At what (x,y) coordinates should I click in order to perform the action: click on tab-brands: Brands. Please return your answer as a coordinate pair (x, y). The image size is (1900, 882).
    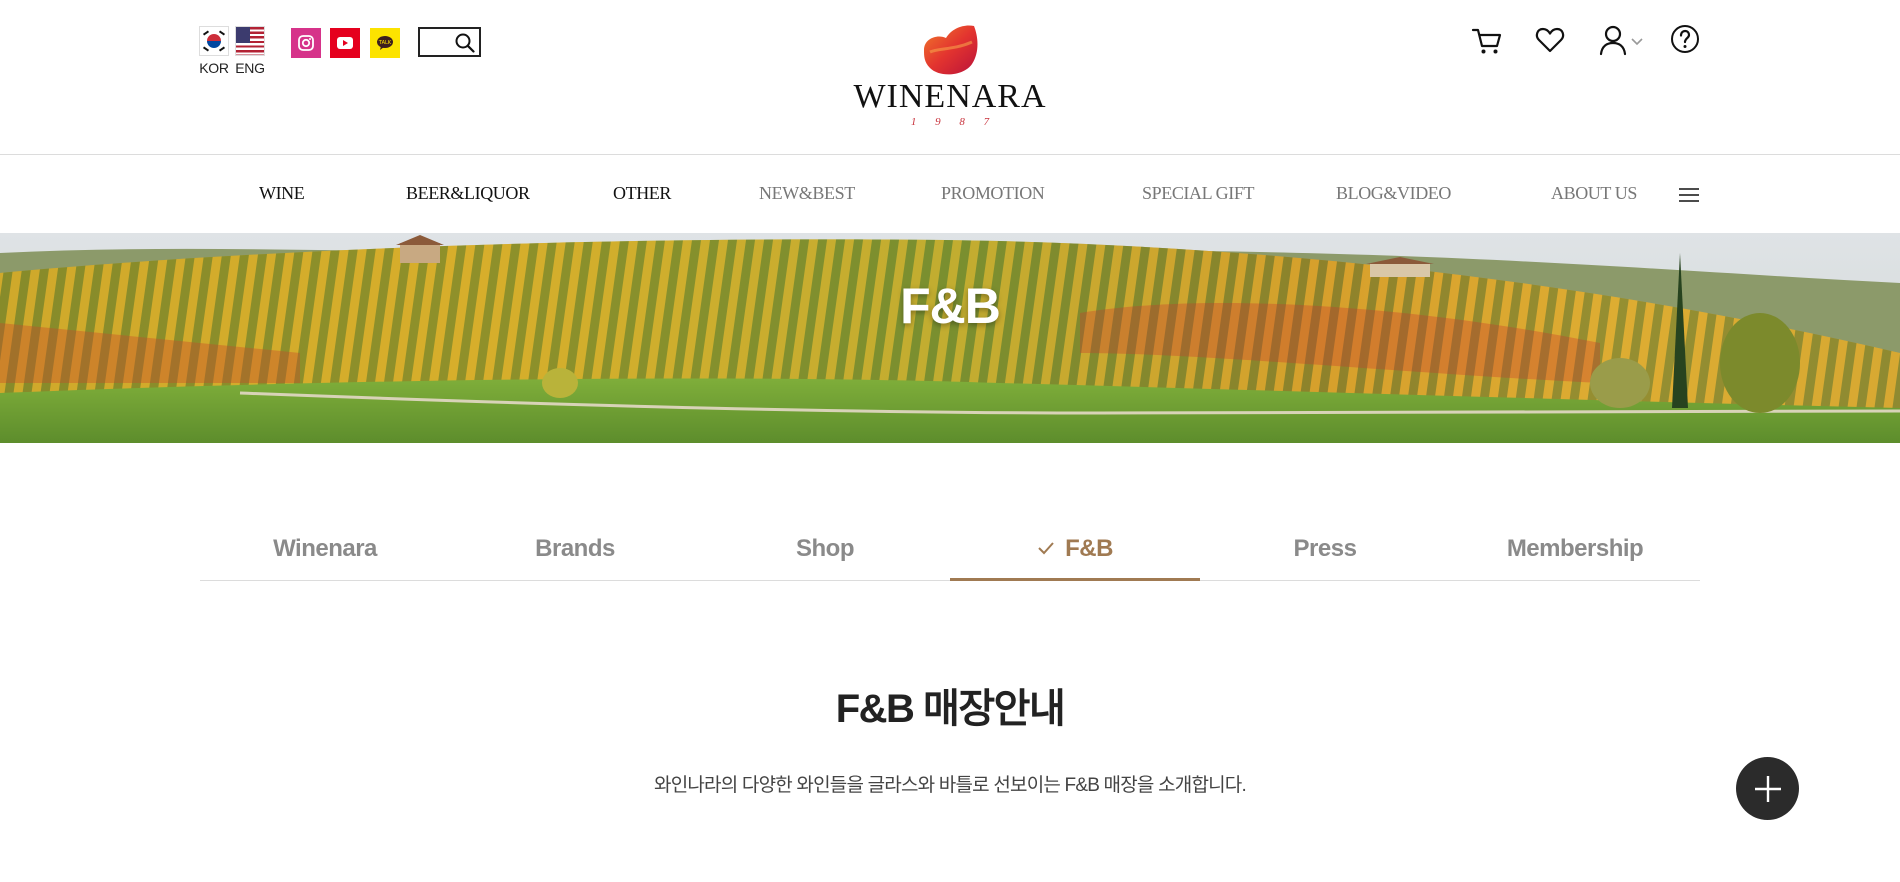
    Looking at the image, I should click on (575, 549).